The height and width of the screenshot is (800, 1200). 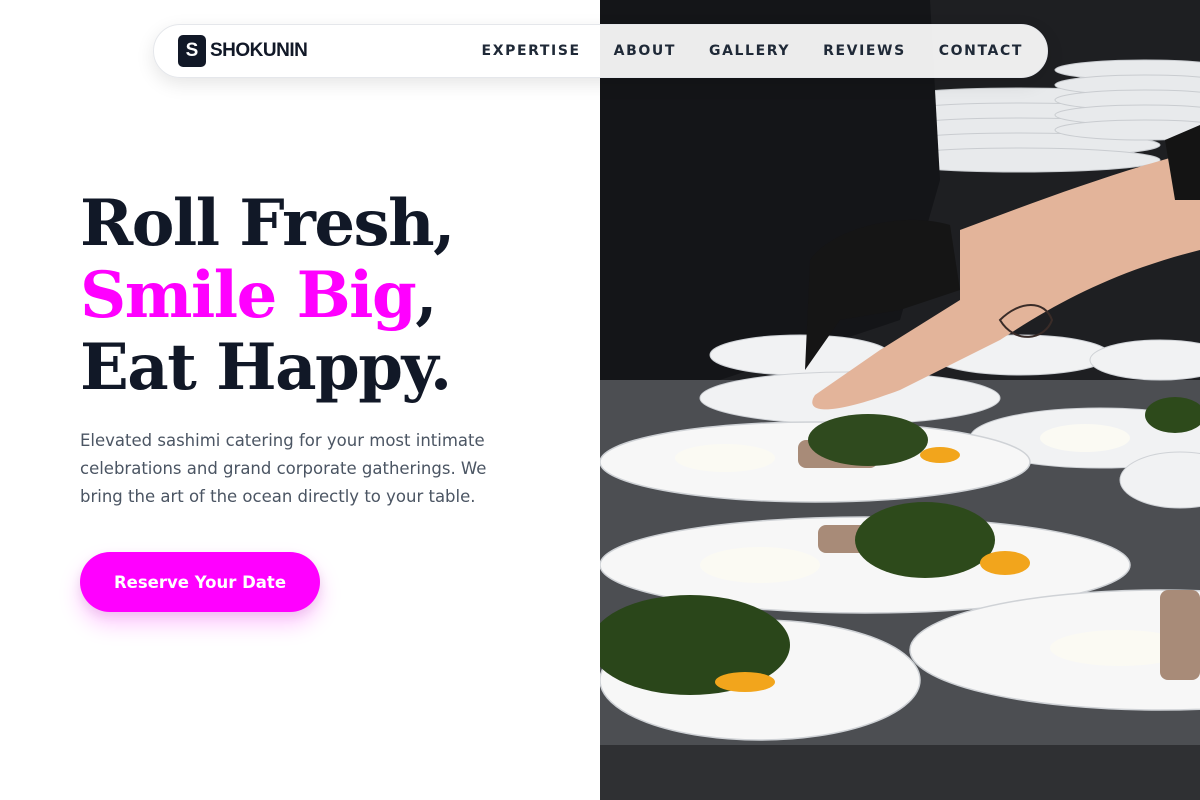 I want to click on nav-link-expertise: EXPERTISE, so click(x=531, y=51).